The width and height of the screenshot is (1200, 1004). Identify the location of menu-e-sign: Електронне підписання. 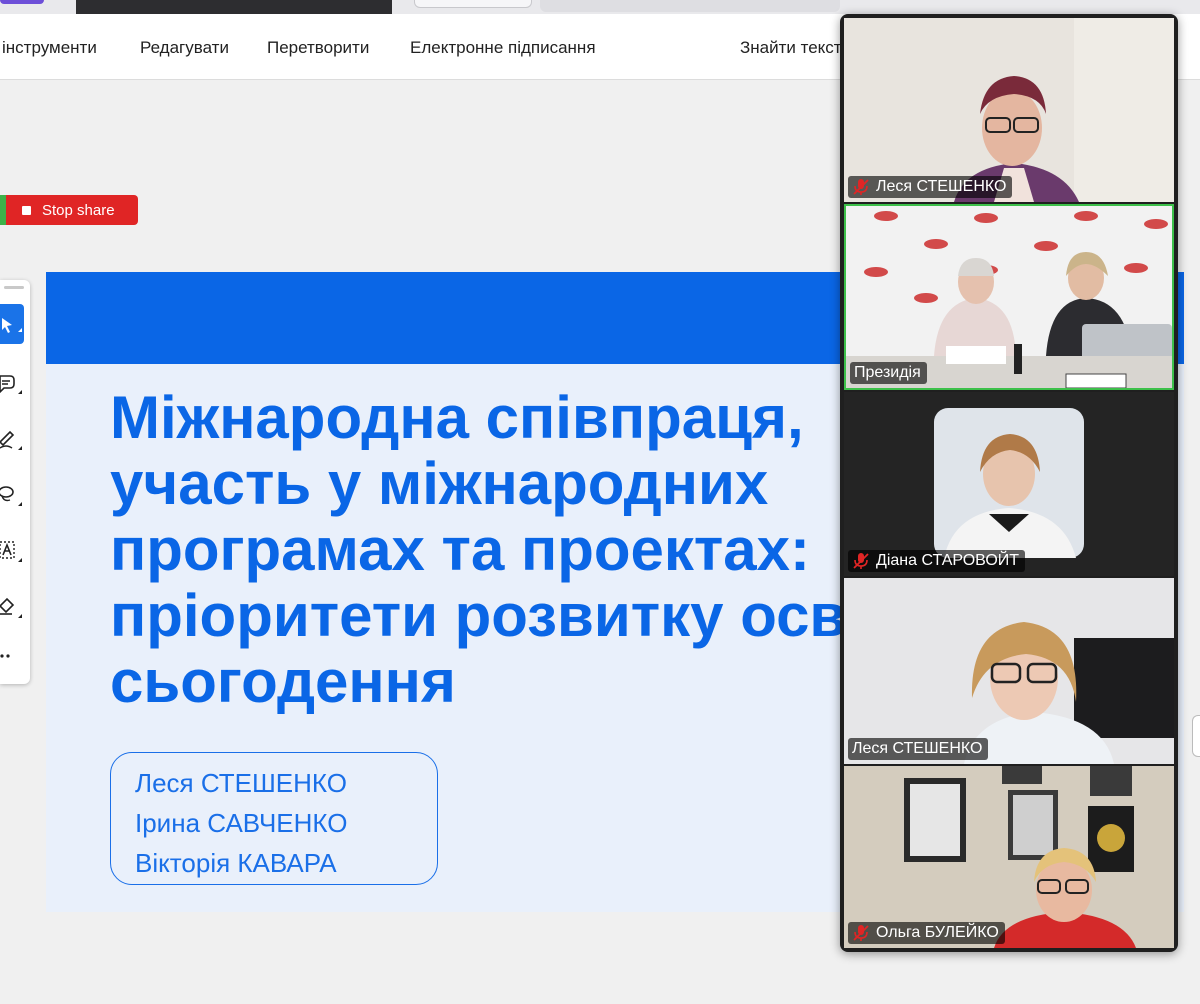
(503, 48).